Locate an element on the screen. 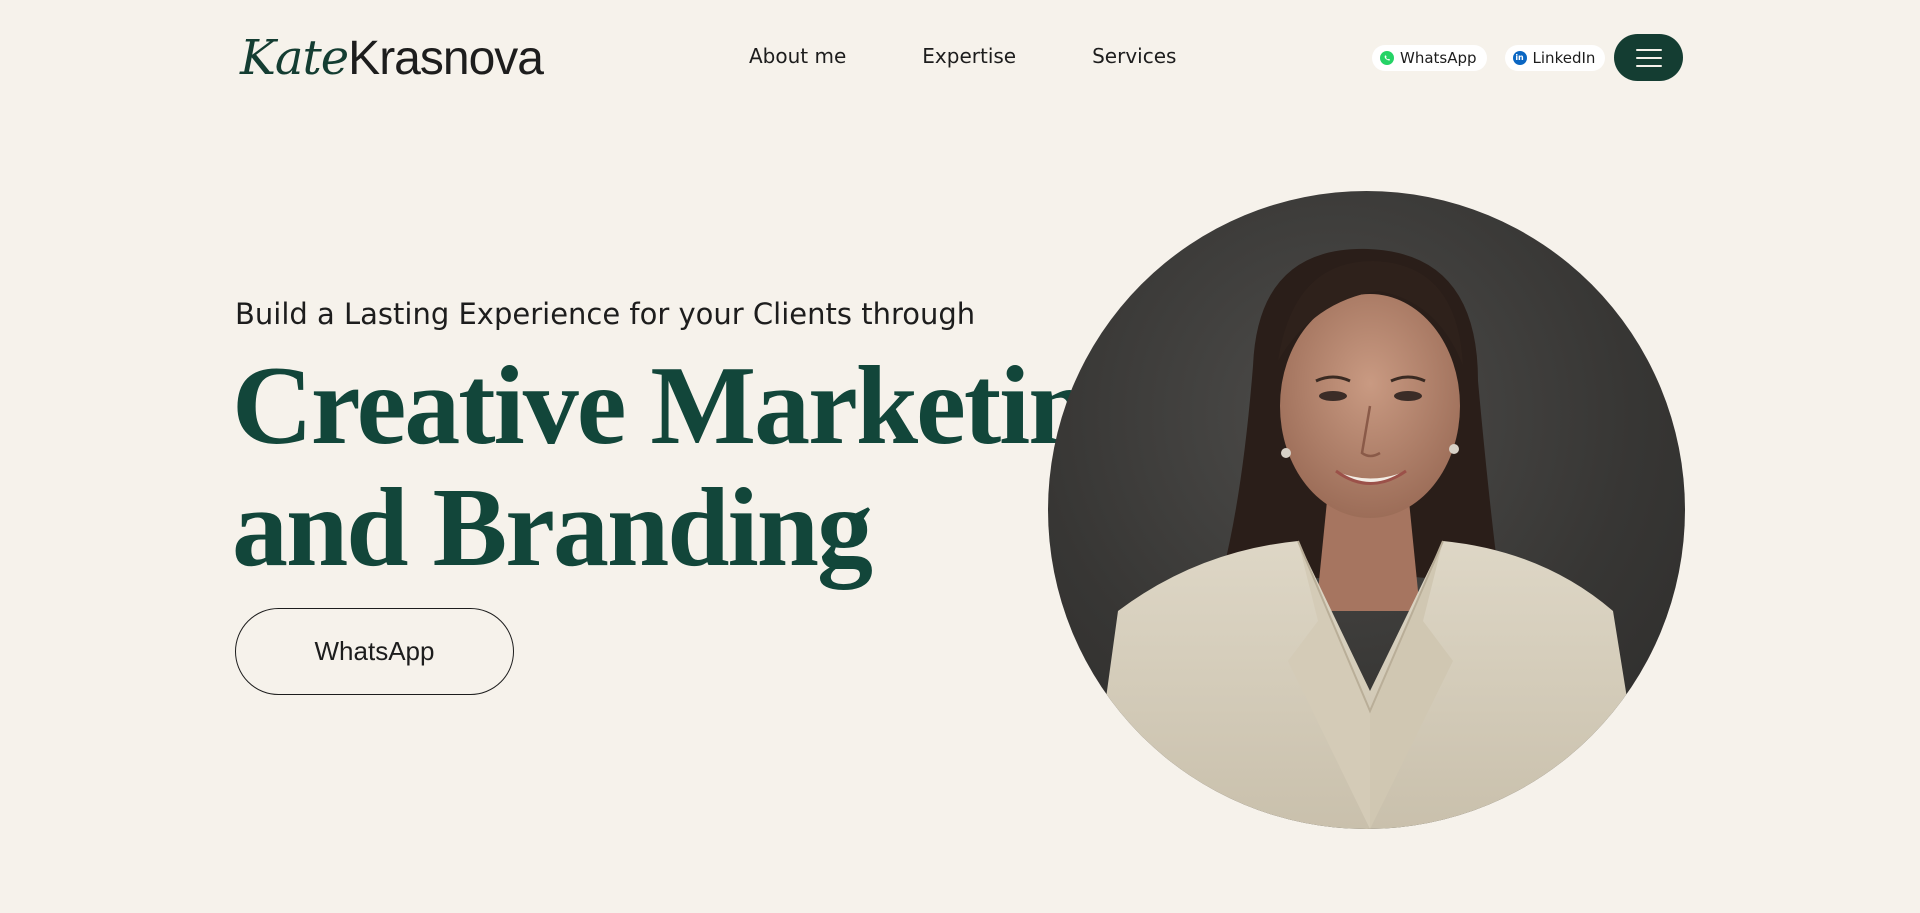 Image resolution: width=1920 pixels, height=913 pixels. main-nav: About me Expertise Services is located at coordinates (962, 56).